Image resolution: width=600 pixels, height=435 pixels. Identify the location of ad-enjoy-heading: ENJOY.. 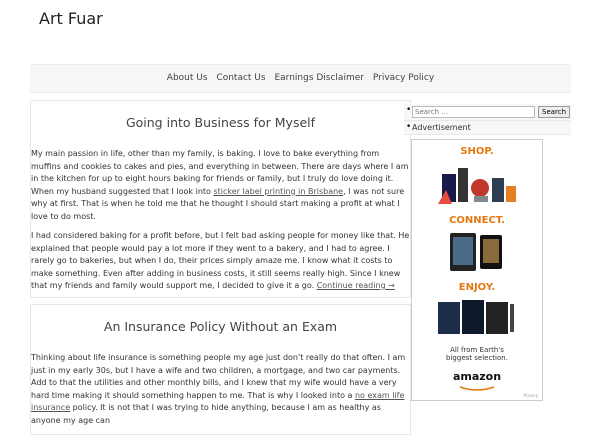
(477, 287).